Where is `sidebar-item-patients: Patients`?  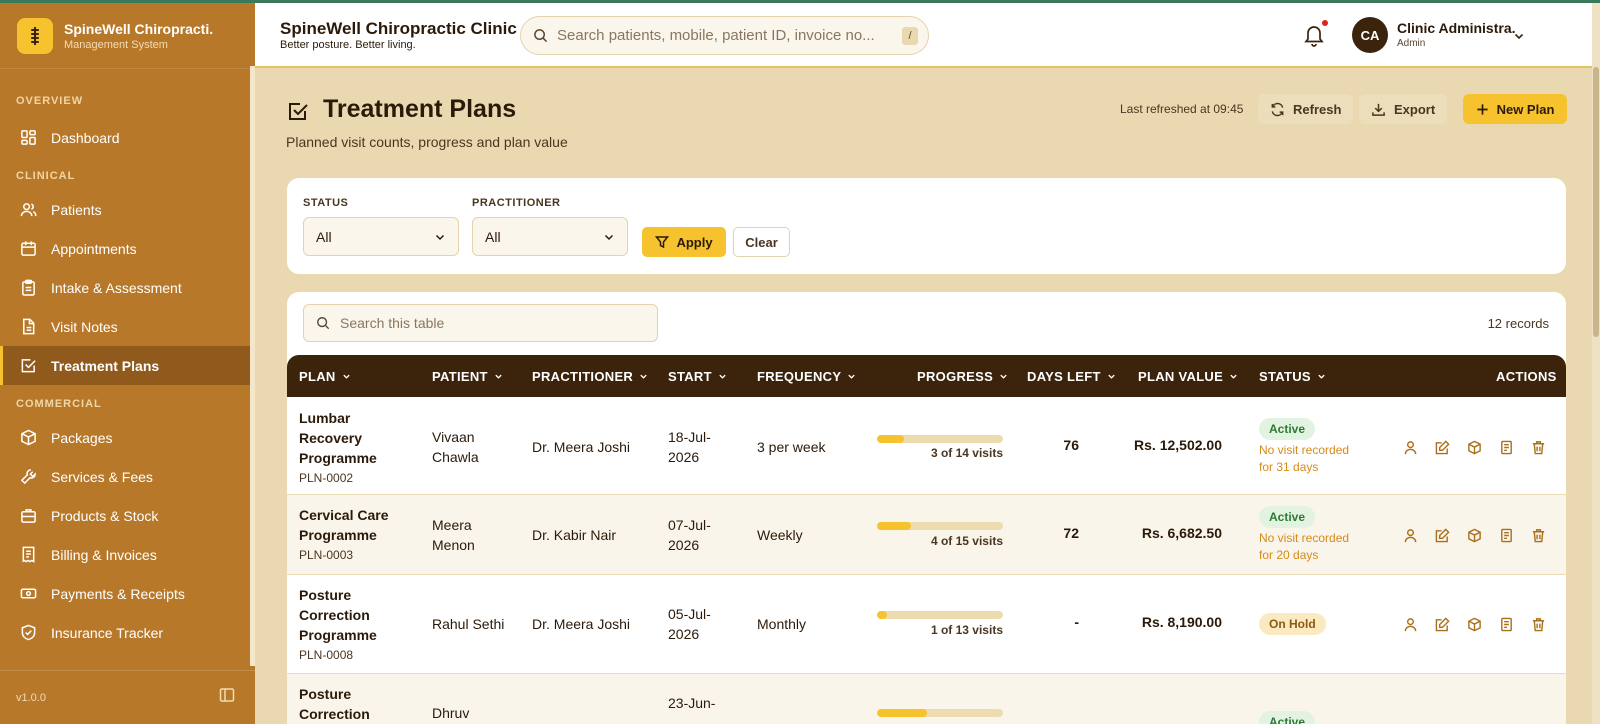 sidebar-item-patients: Patients is located at coordinates (127, 209).